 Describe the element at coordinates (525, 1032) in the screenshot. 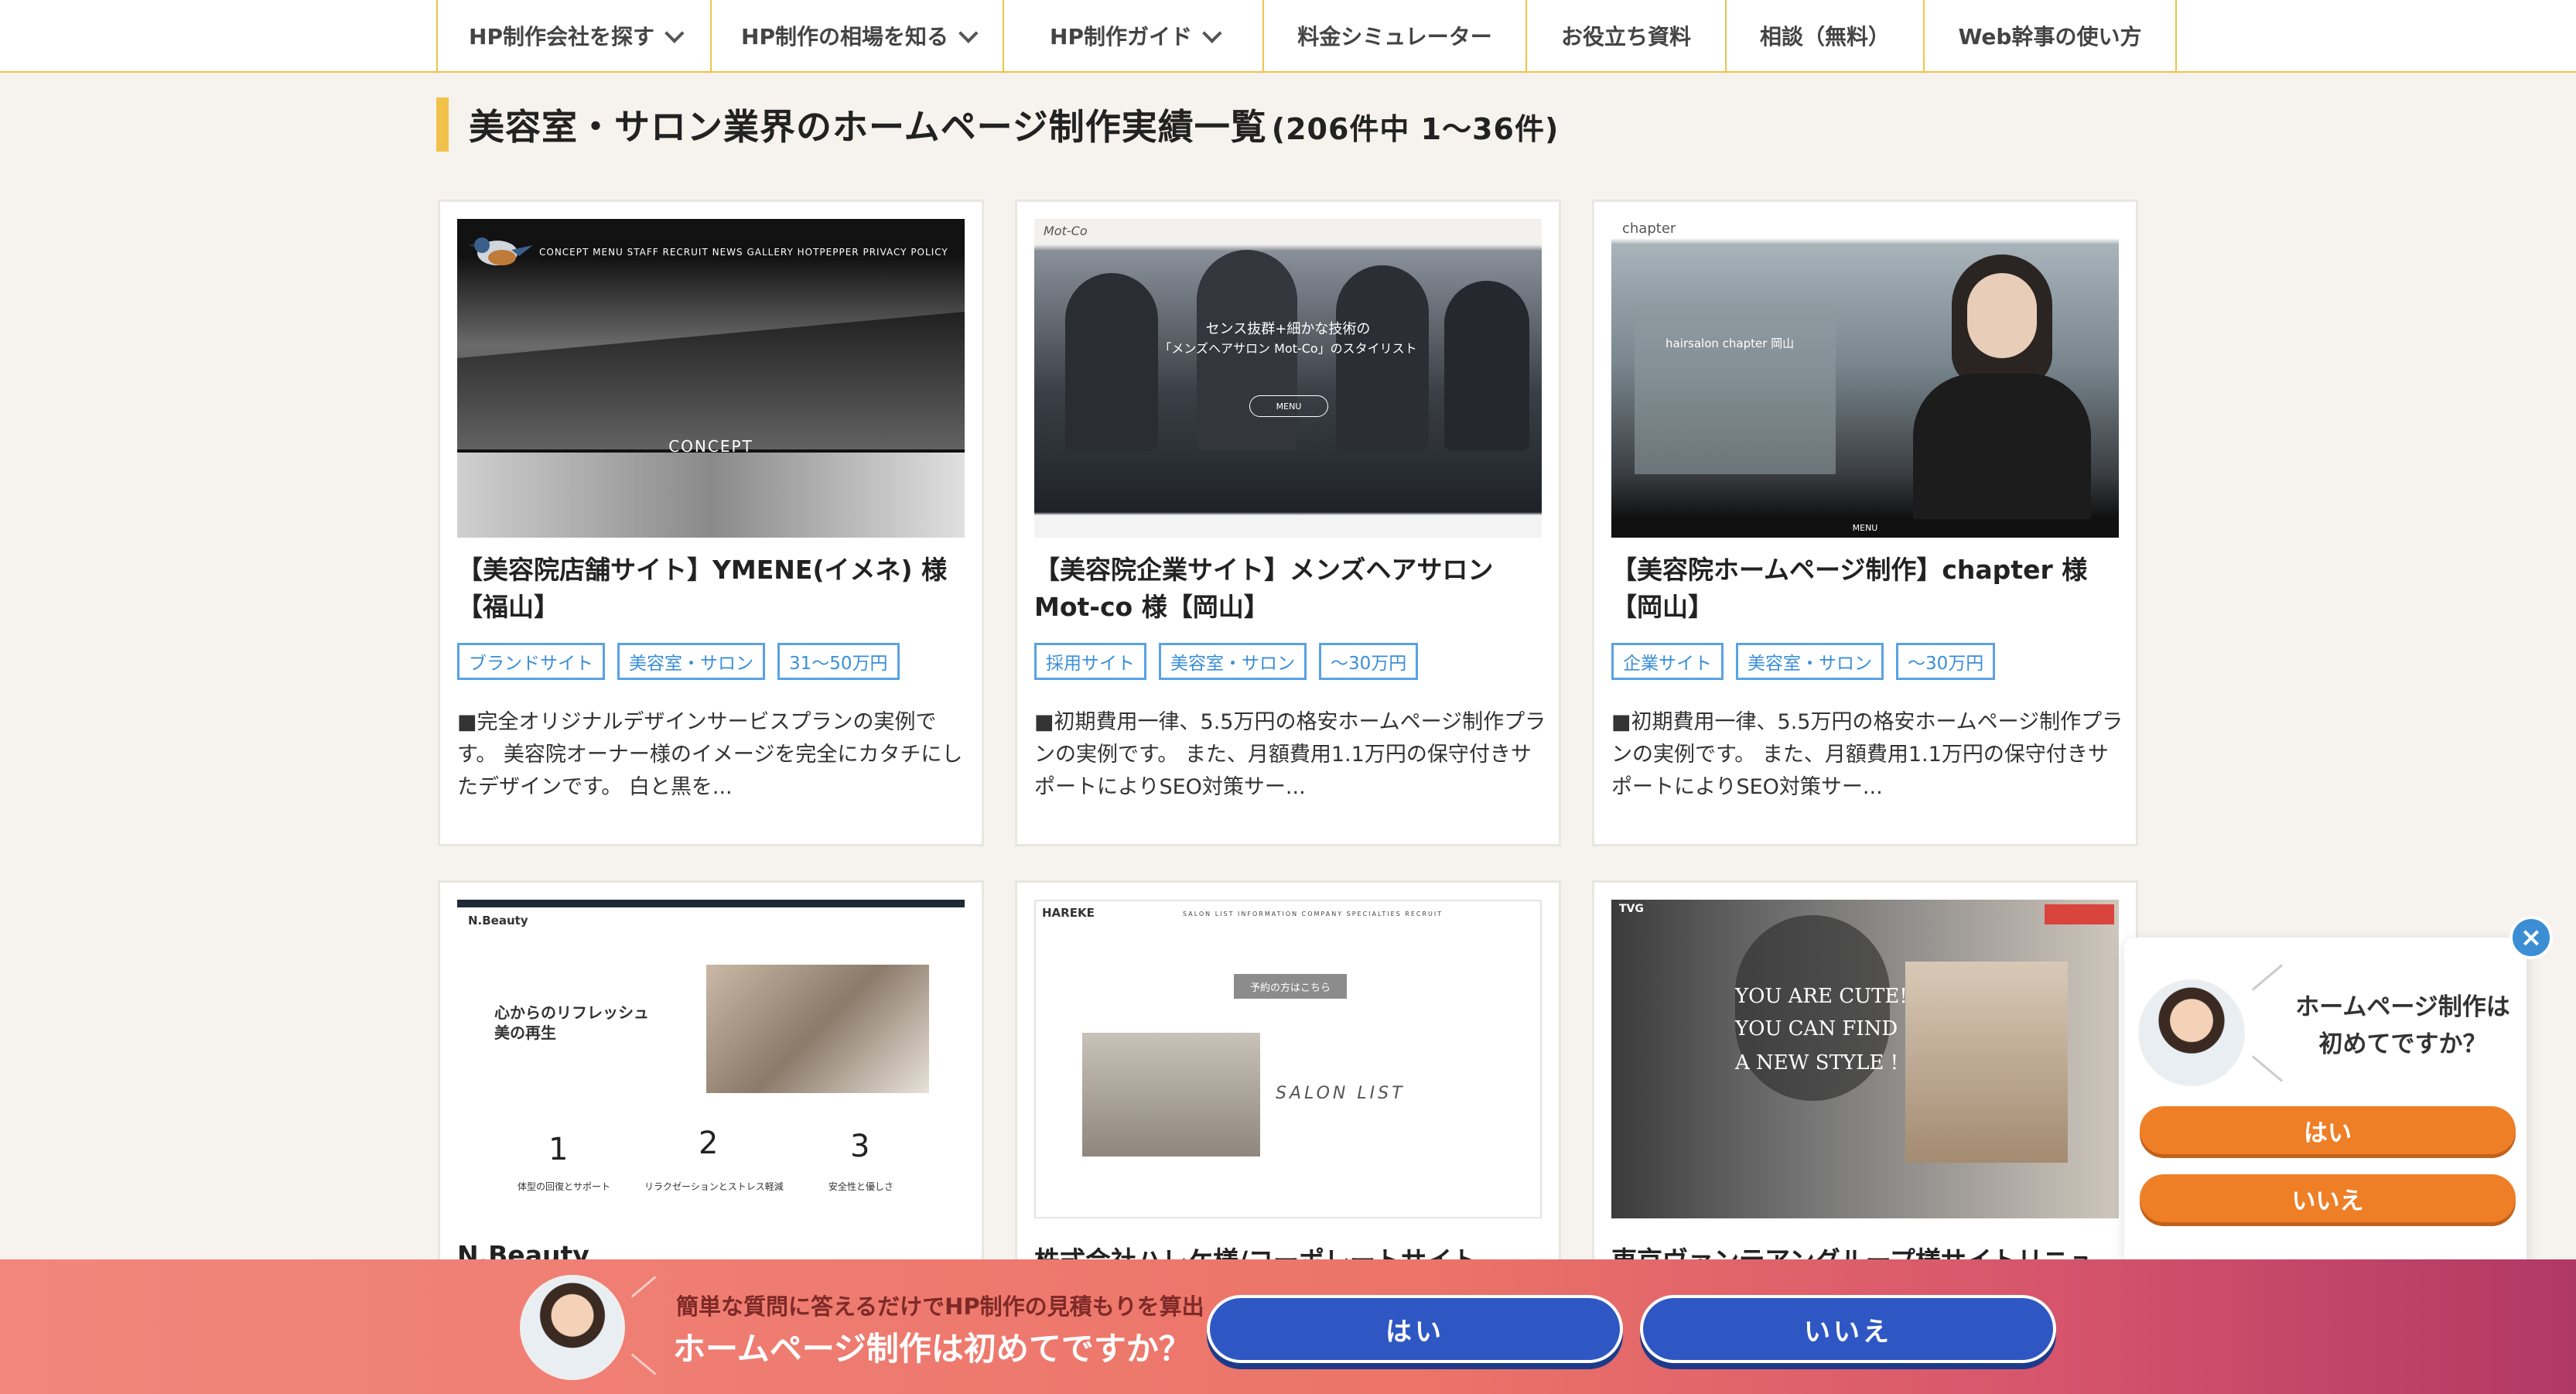

I see `thumb-heading: 美の再生` at that location.